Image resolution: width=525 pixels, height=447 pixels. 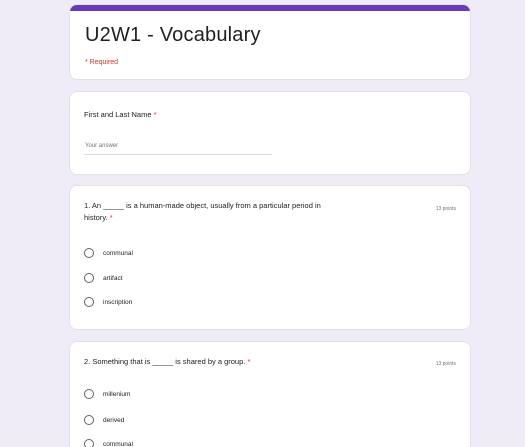 What do you see at coordinates (114, 420) in the screenshot?
I see `option-label: derived` at bounding box center [114, 420].